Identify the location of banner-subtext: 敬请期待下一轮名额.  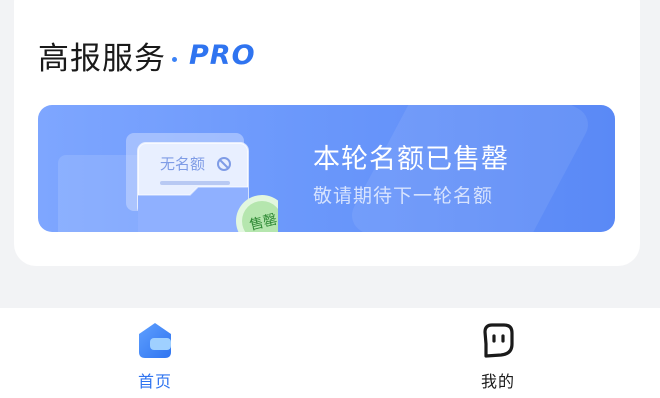
(403, 196).